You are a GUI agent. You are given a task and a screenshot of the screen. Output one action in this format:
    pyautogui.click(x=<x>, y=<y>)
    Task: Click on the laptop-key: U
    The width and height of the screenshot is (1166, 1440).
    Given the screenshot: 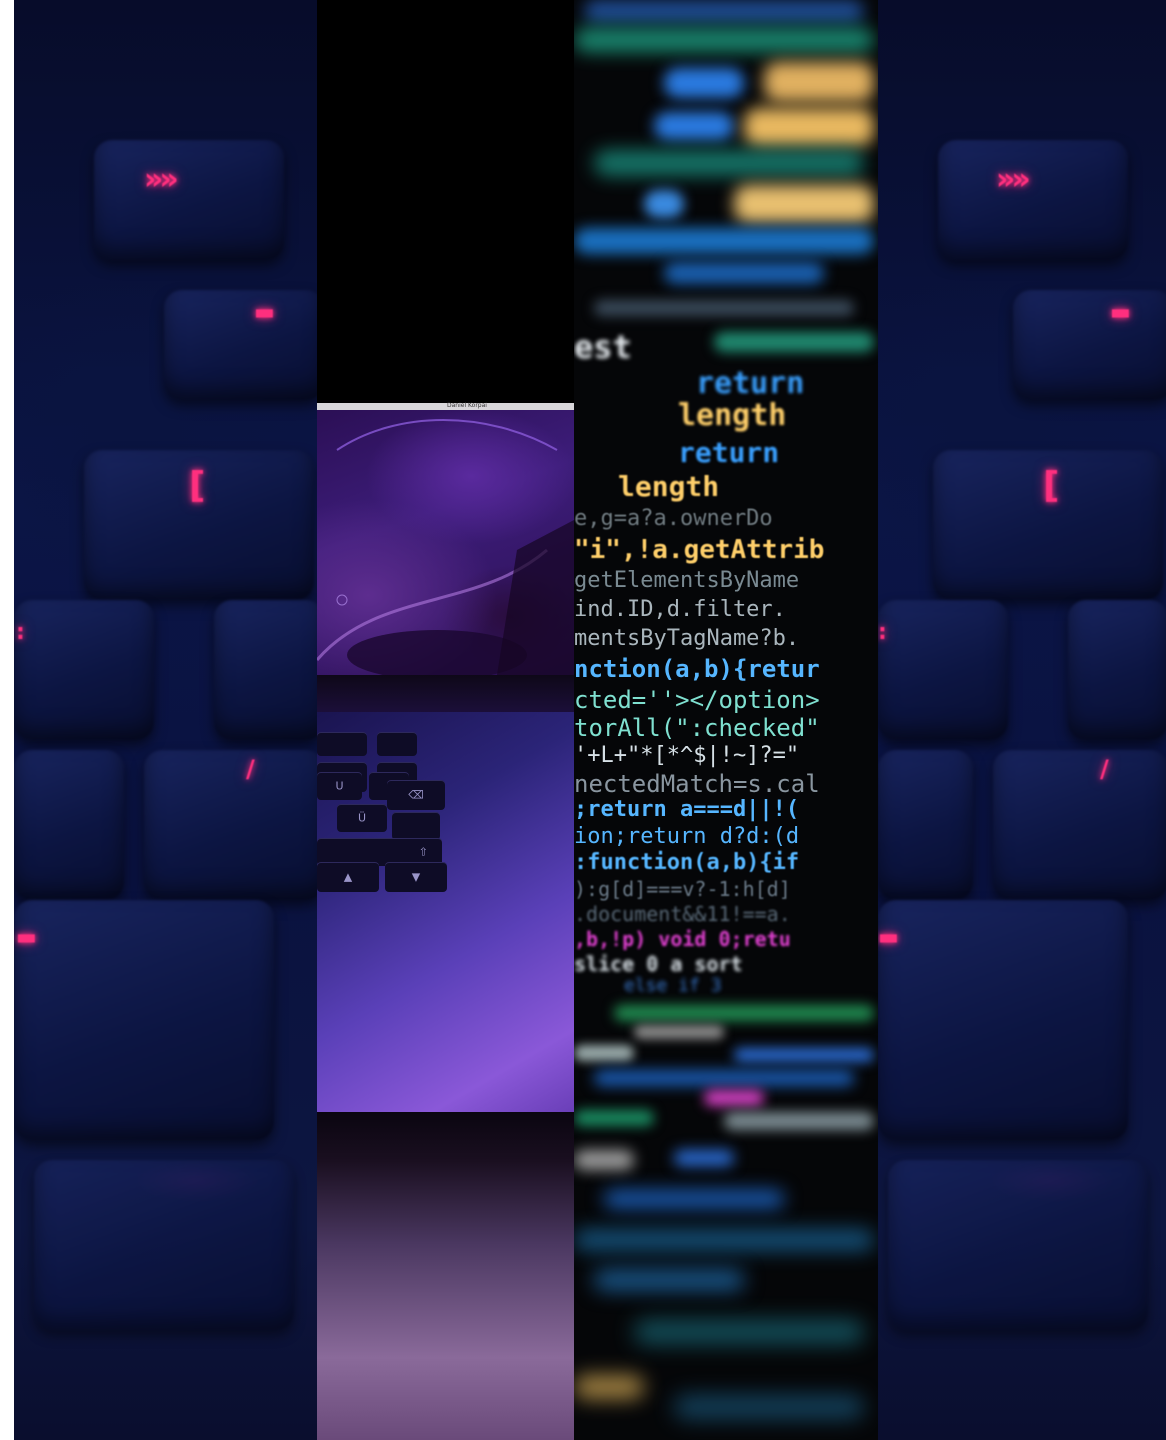 What is the action you would take?
    pyautogui.click(x=339, y=786)
    